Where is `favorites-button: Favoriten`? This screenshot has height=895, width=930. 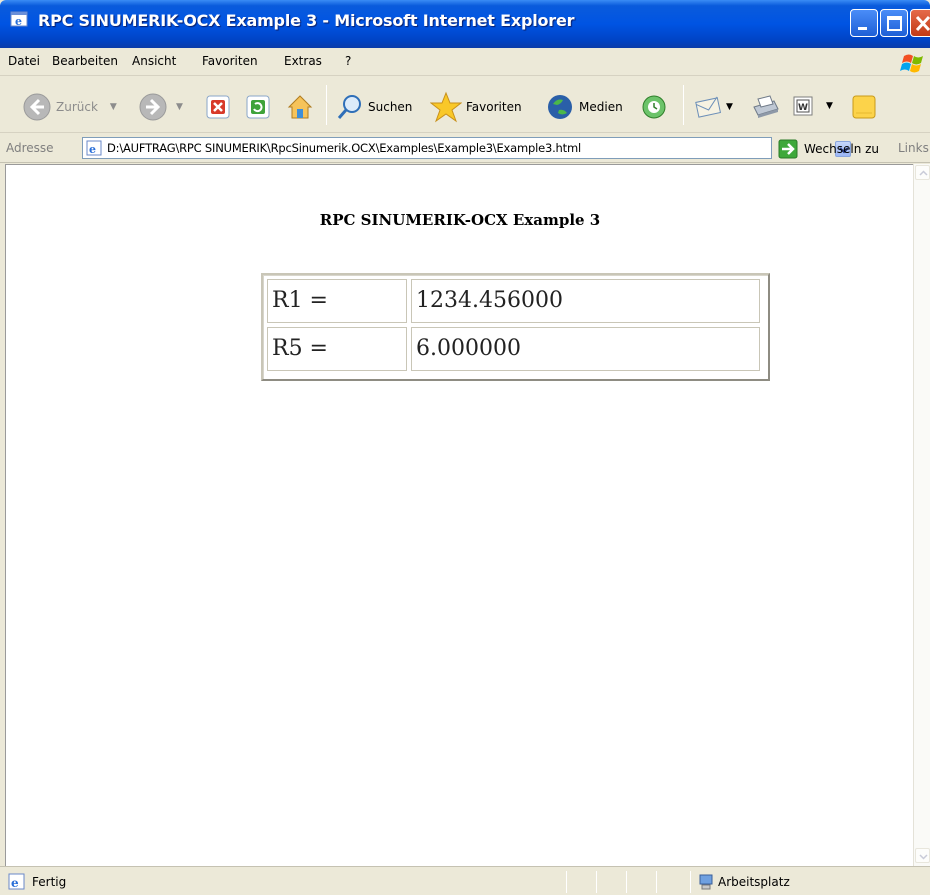 favorites-button: Favoriten is located at coordinates (476, 107).